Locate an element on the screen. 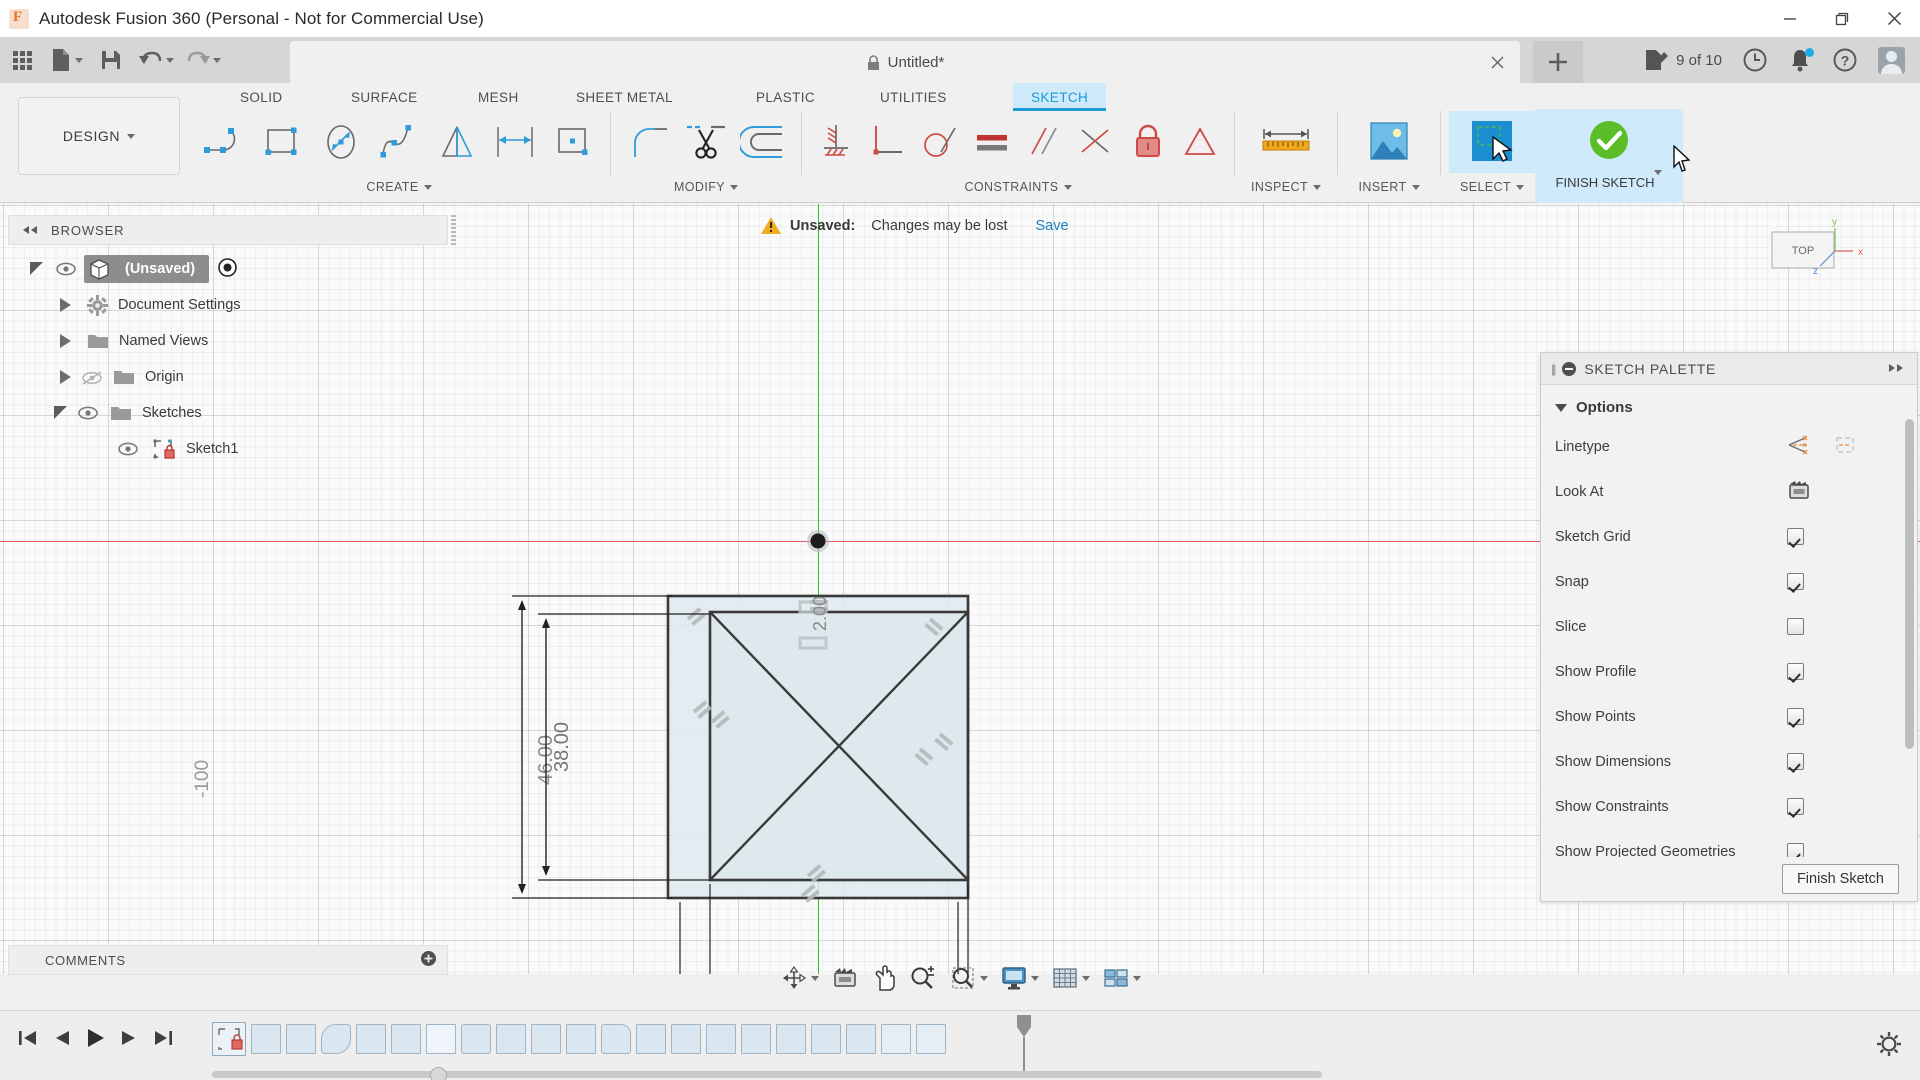  tool-rectangular-pattern is located at coordinates (573, 142).